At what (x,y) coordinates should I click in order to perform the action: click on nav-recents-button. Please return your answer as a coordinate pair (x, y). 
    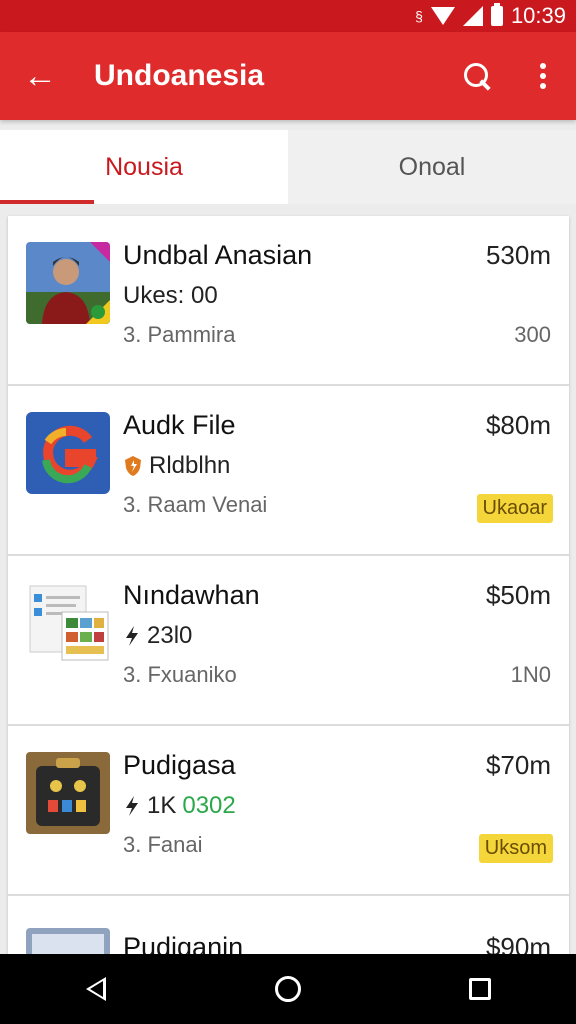
    Looking at the image, I should click on (480, 989).